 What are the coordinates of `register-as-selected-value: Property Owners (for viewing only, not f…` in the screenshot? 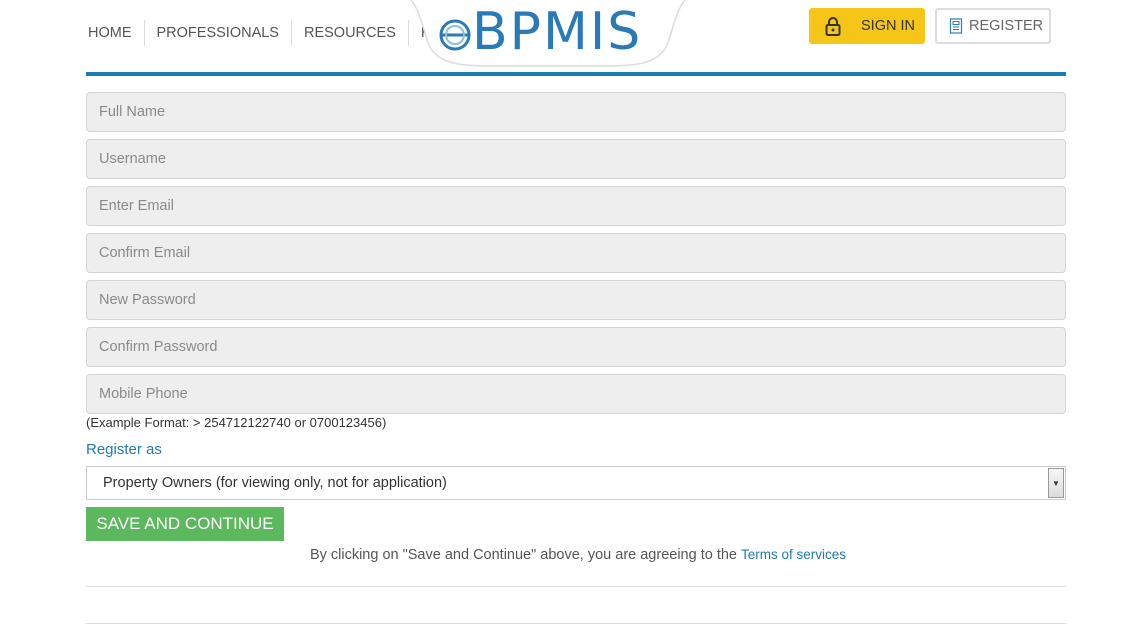 It's located at (275, 483).